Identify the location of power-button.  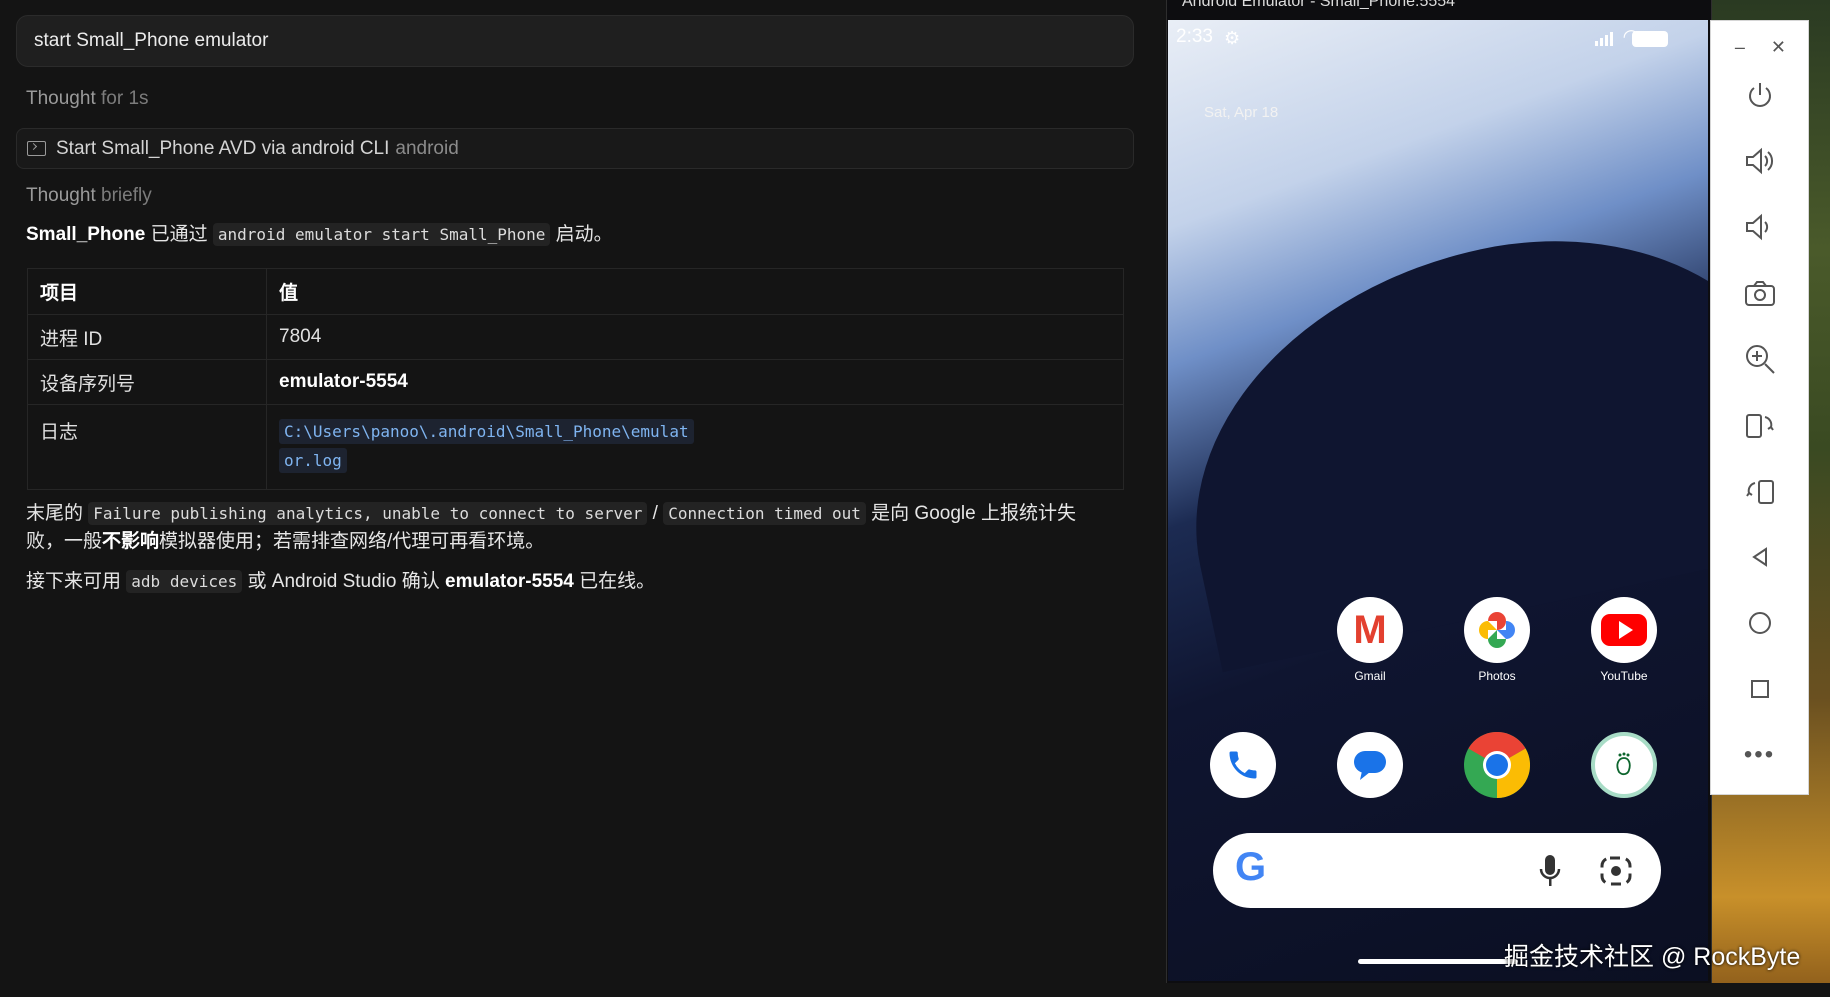
(1759, 95).